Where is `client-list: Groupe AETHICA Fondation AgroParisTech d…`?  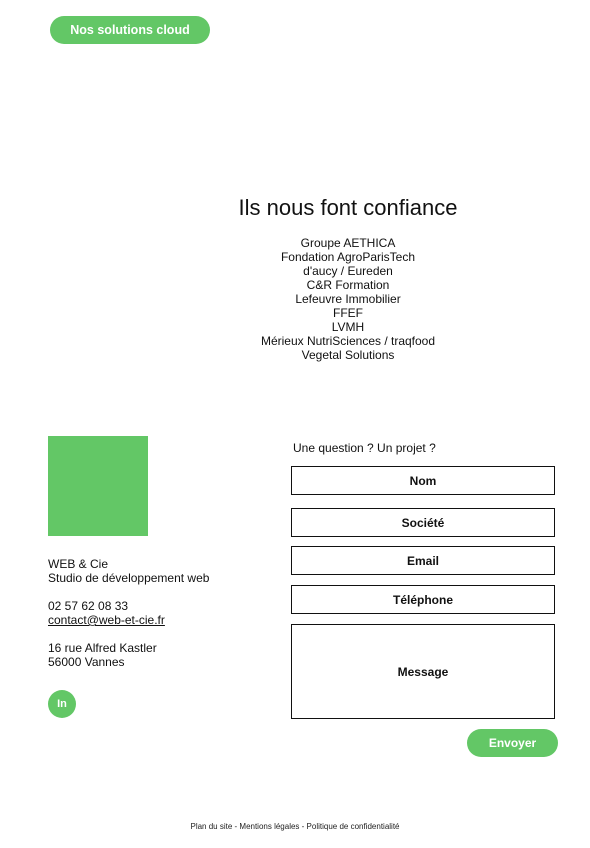 client-list: Groupe AETHICA Fondation AgroParisTech d… is located at coordinates (295, 299).